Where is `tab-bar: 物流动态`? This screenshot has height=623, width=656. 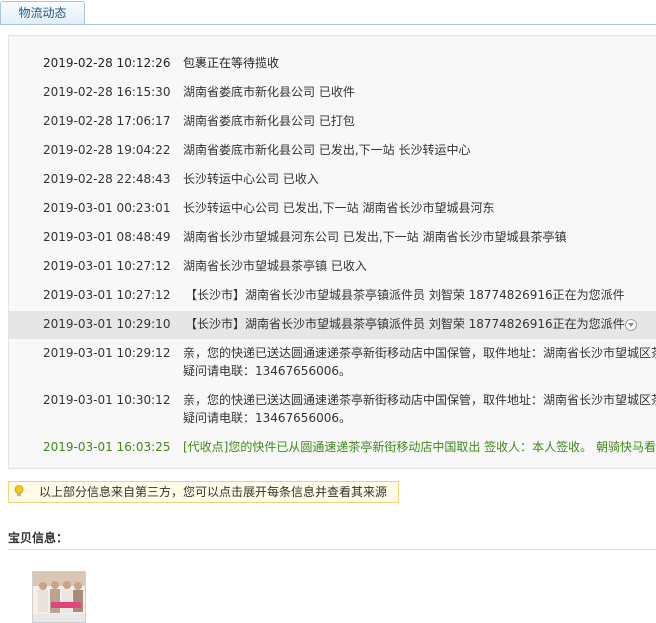 tab-bar: 物流动态 is located at coordinates (328, 12).